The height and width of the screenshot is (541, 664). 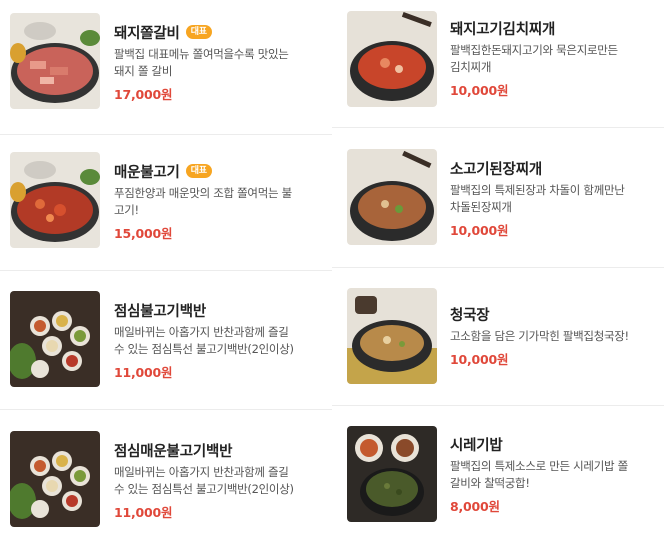 What do you see at coordinates (475, 506) in the screenshot?
I see `menu-item-price: 8,000원` at bounding box center [475, 506].